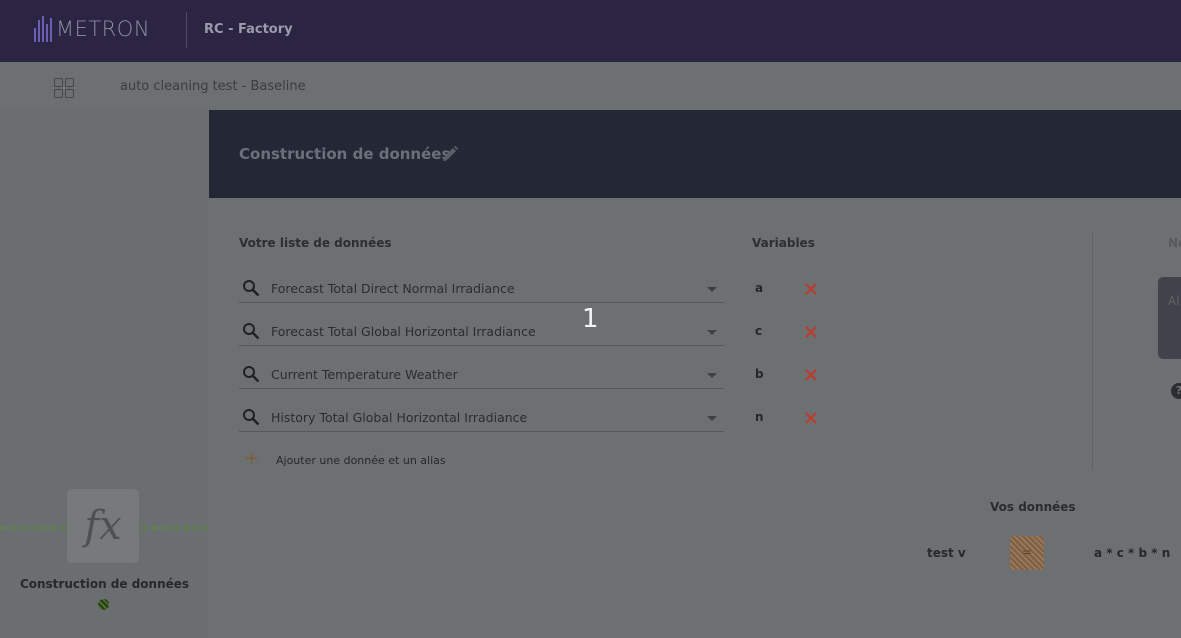 This screenshot has width=1181, height=638. What do you see at coordinates (1174, 301) in the screenshot?
I see `right-box-text: Al` at bounding box center [1174, 301].